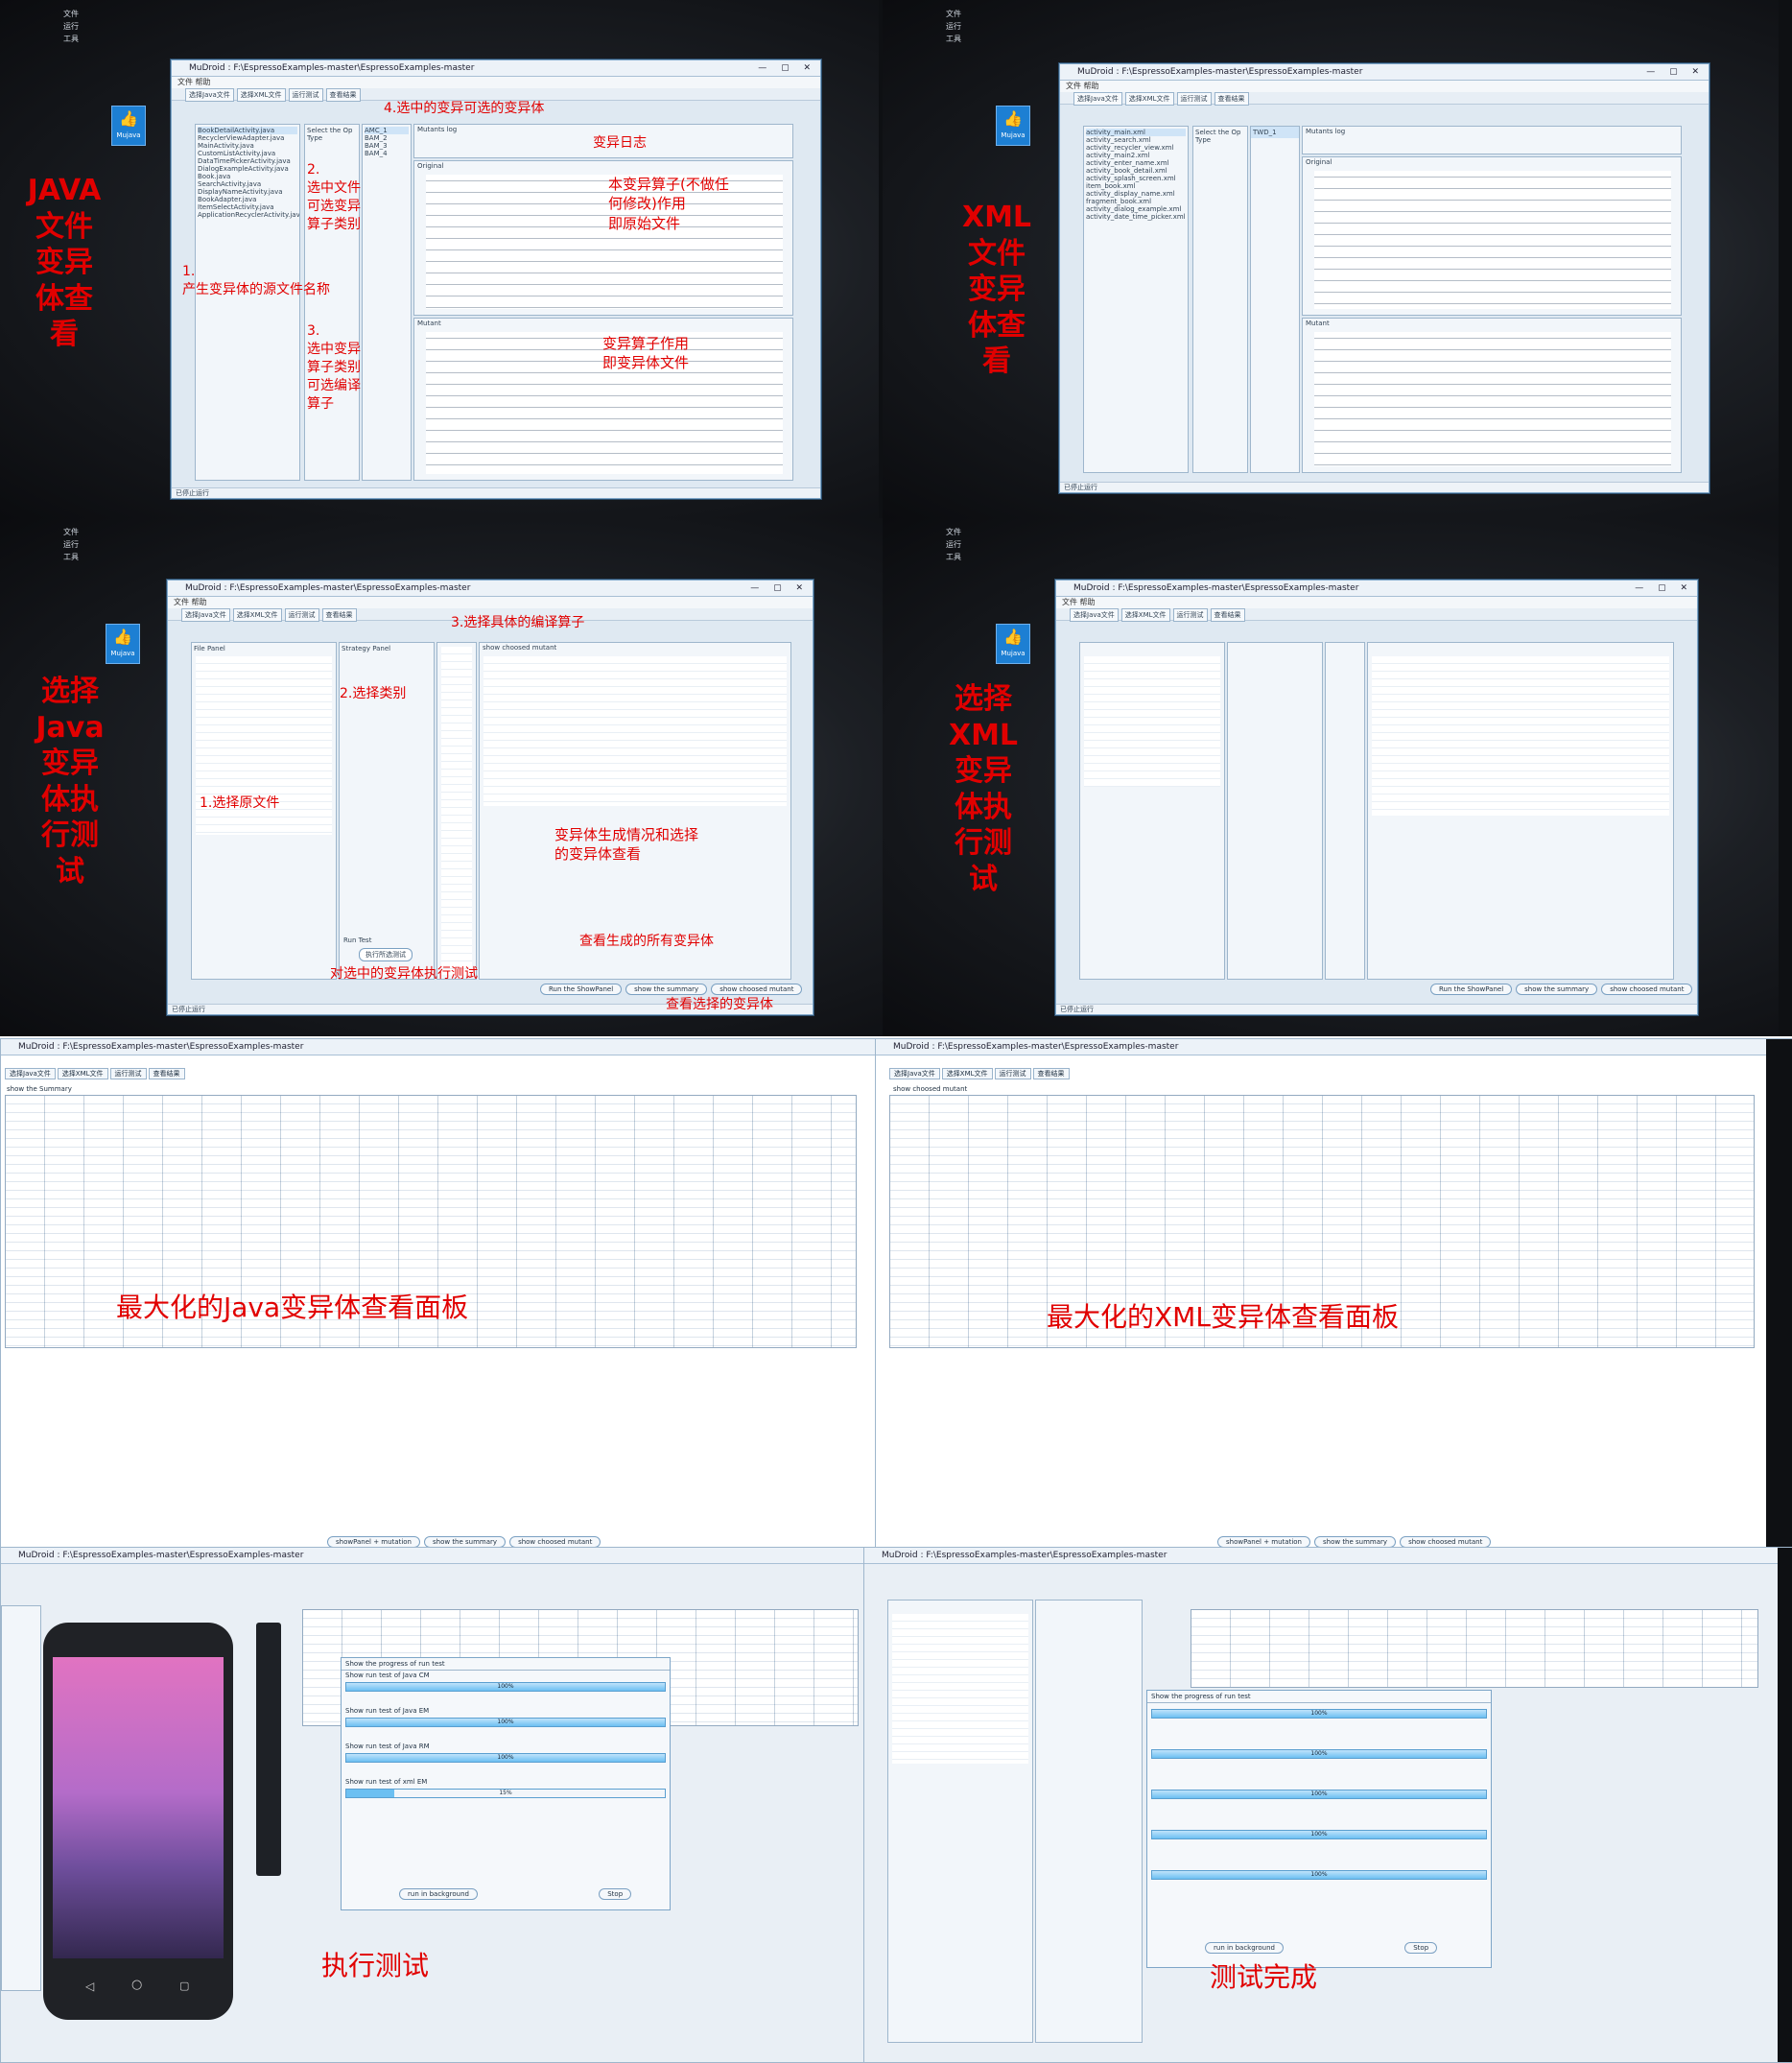 This screenshot has height=2063, width=1792. I want to click on file-item: CustomListActivity.java, so click(247, 153).